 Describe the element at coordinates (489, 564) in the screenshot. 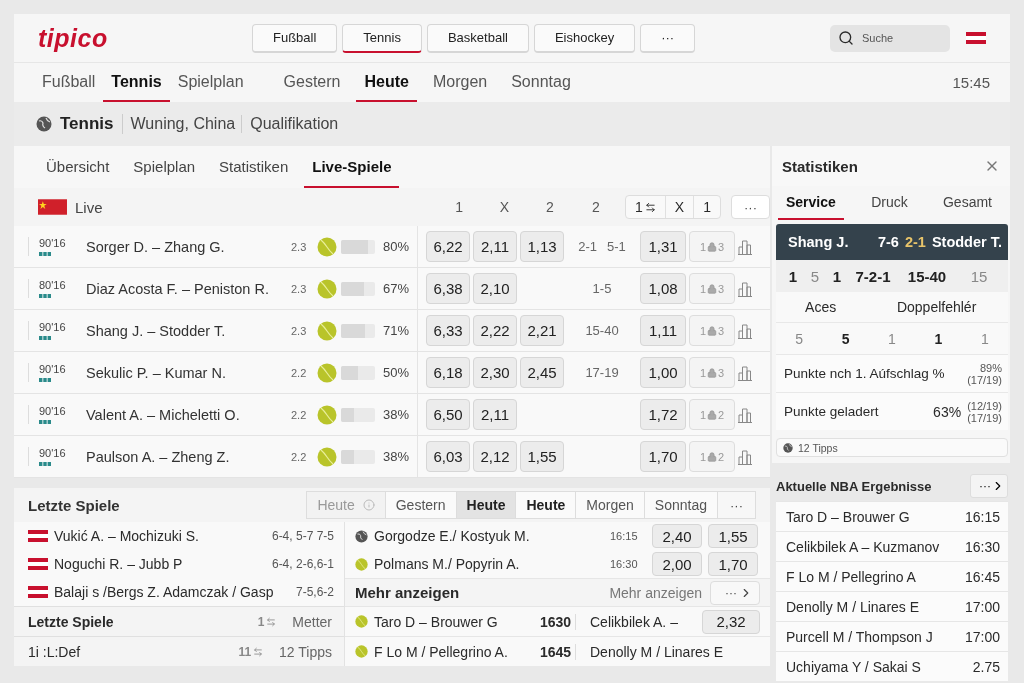

I see `match-name: Polmans M./ Popyrin A.` at that location.